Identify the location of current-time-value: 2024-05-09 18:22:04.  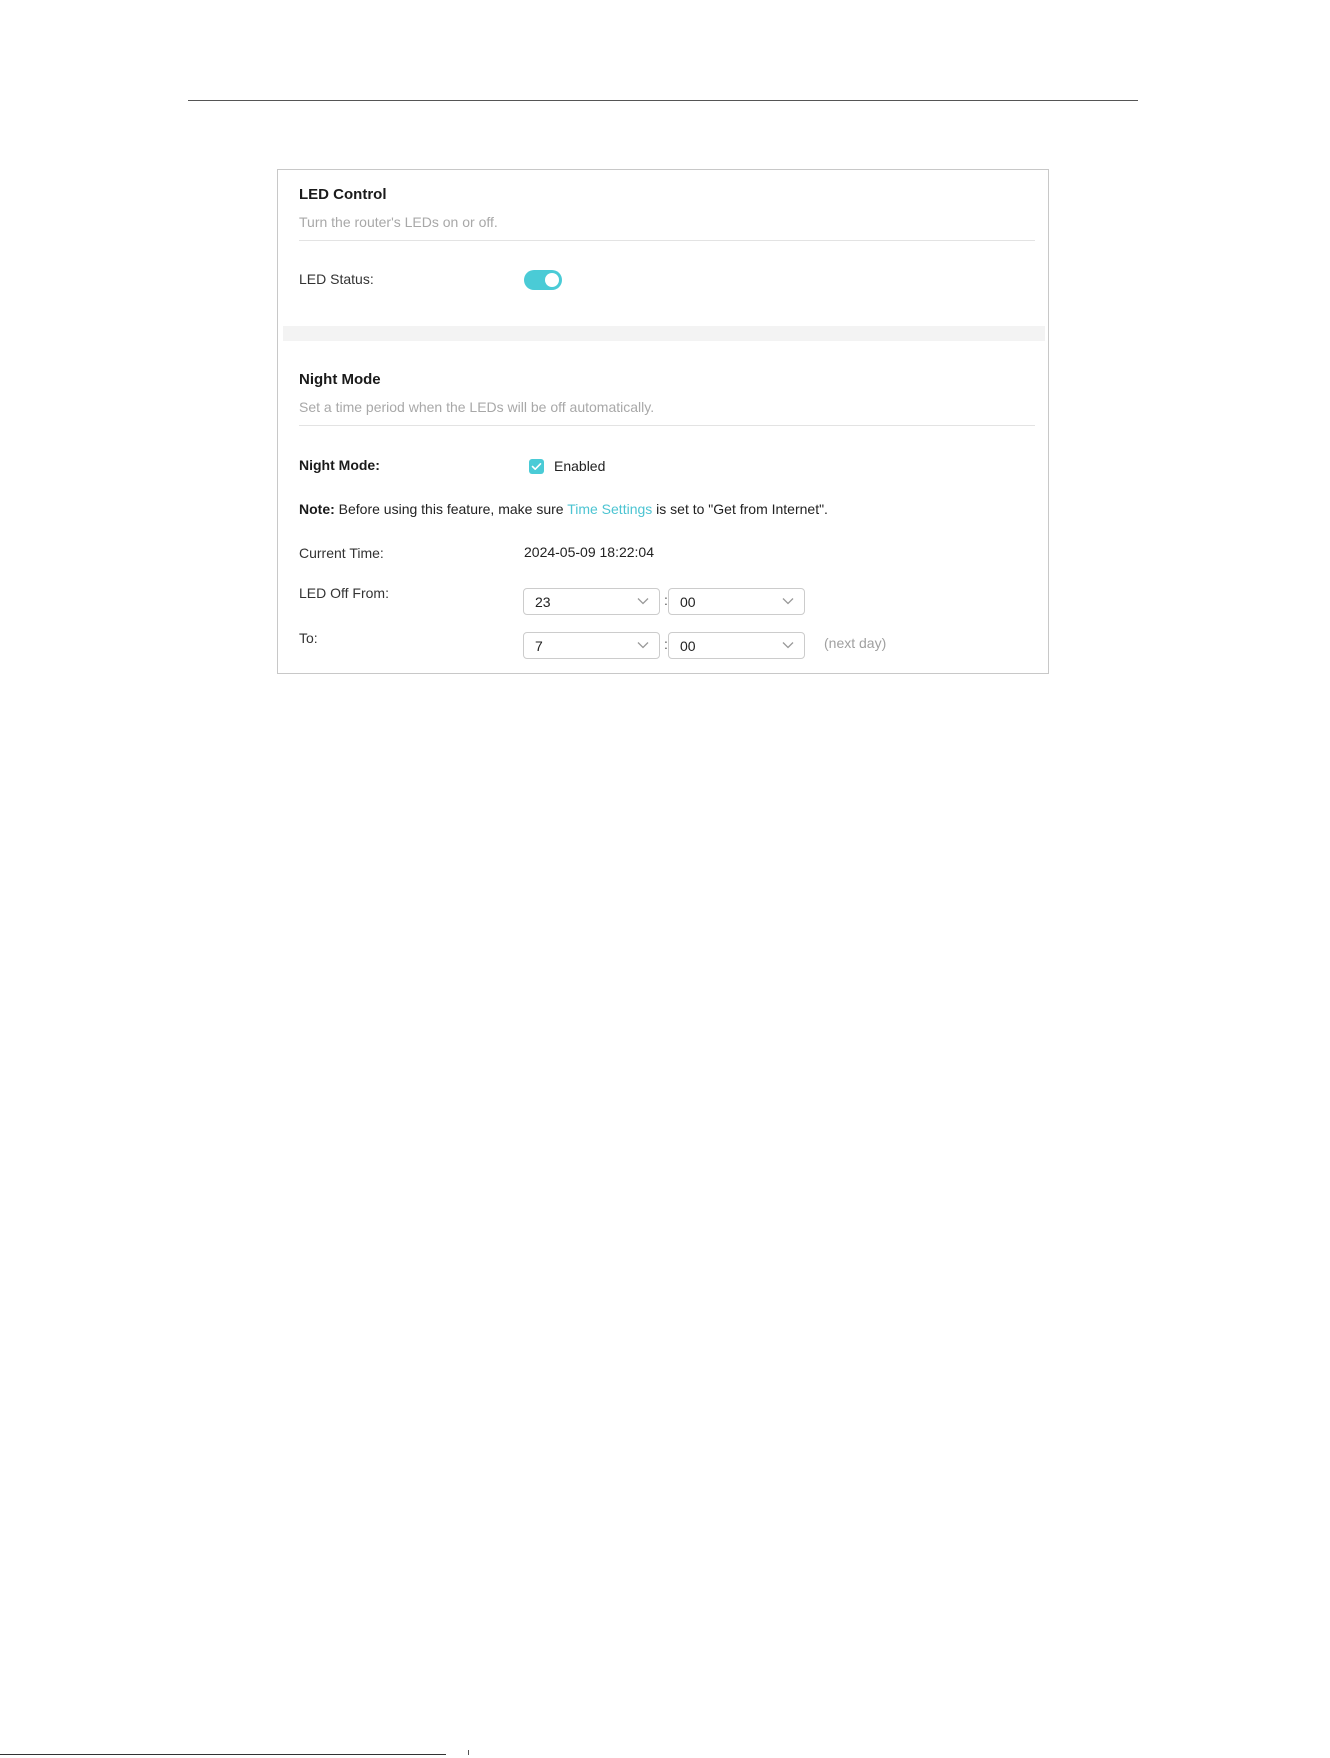
(589, 552).